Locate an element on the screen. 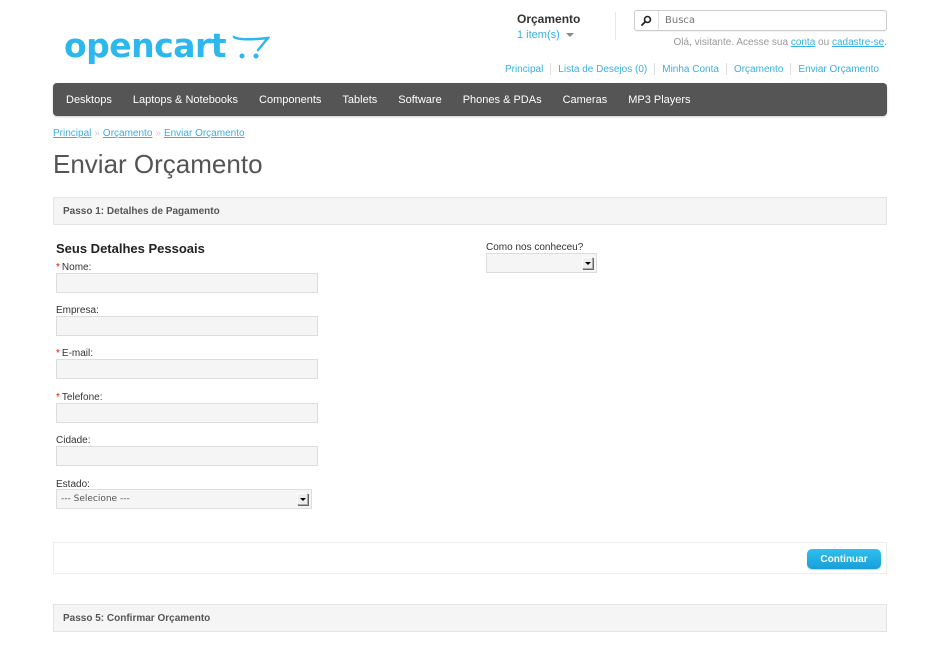 Image resolution: width=940 pixels, height=651 pixels. estado-selected: --- Selecione --- is located at coordinates (95, 499).